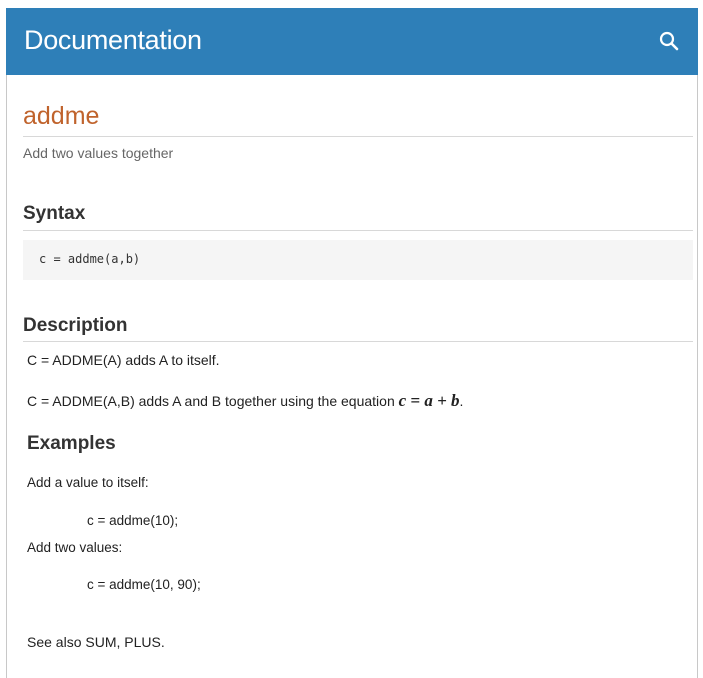  I want to click on see-also-link-sum: SUM, so click(100, 642).